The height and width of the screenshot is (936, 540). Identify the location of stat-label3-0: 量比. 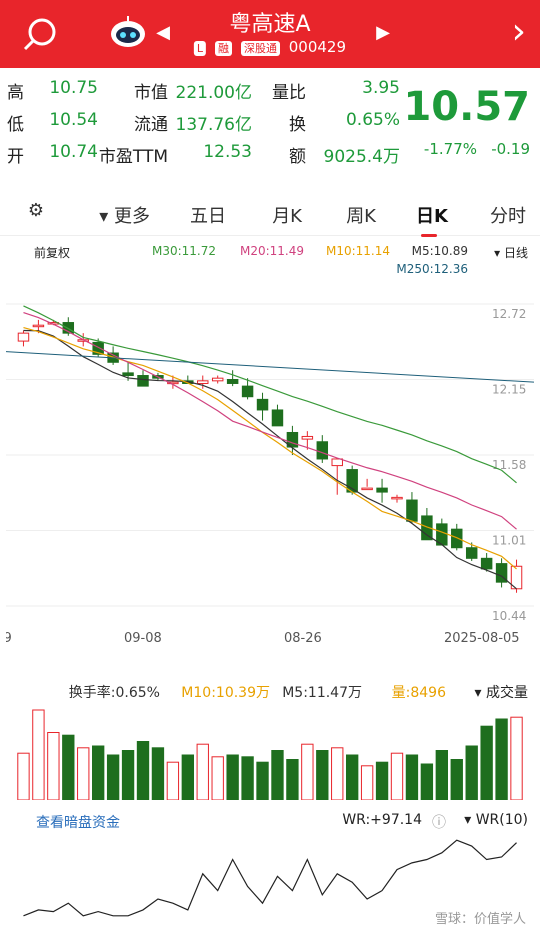
(289, 93).